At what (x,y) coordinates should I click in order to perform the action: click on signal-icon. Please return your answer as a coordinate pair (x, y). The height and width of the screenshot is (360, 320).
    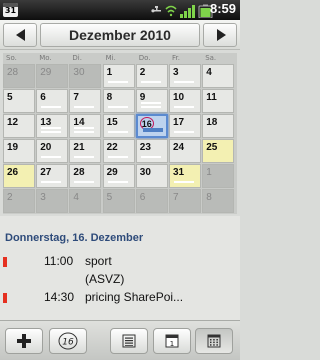
    Looking at the image, I should click on (187, 11).